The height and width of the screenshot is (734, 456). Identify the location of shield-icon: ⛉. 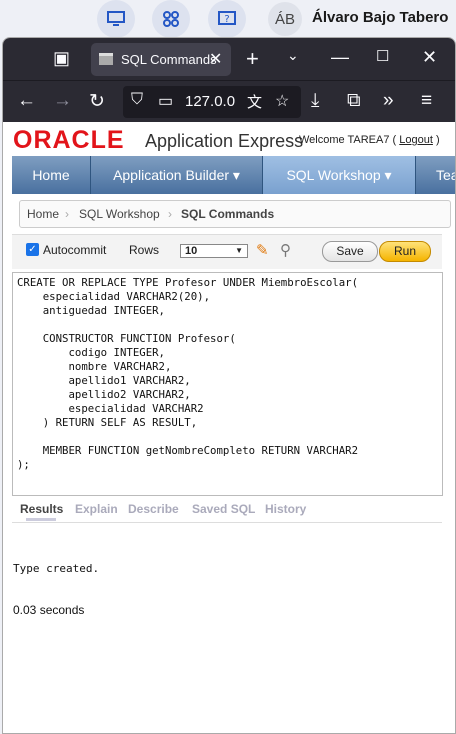
(137, 100).